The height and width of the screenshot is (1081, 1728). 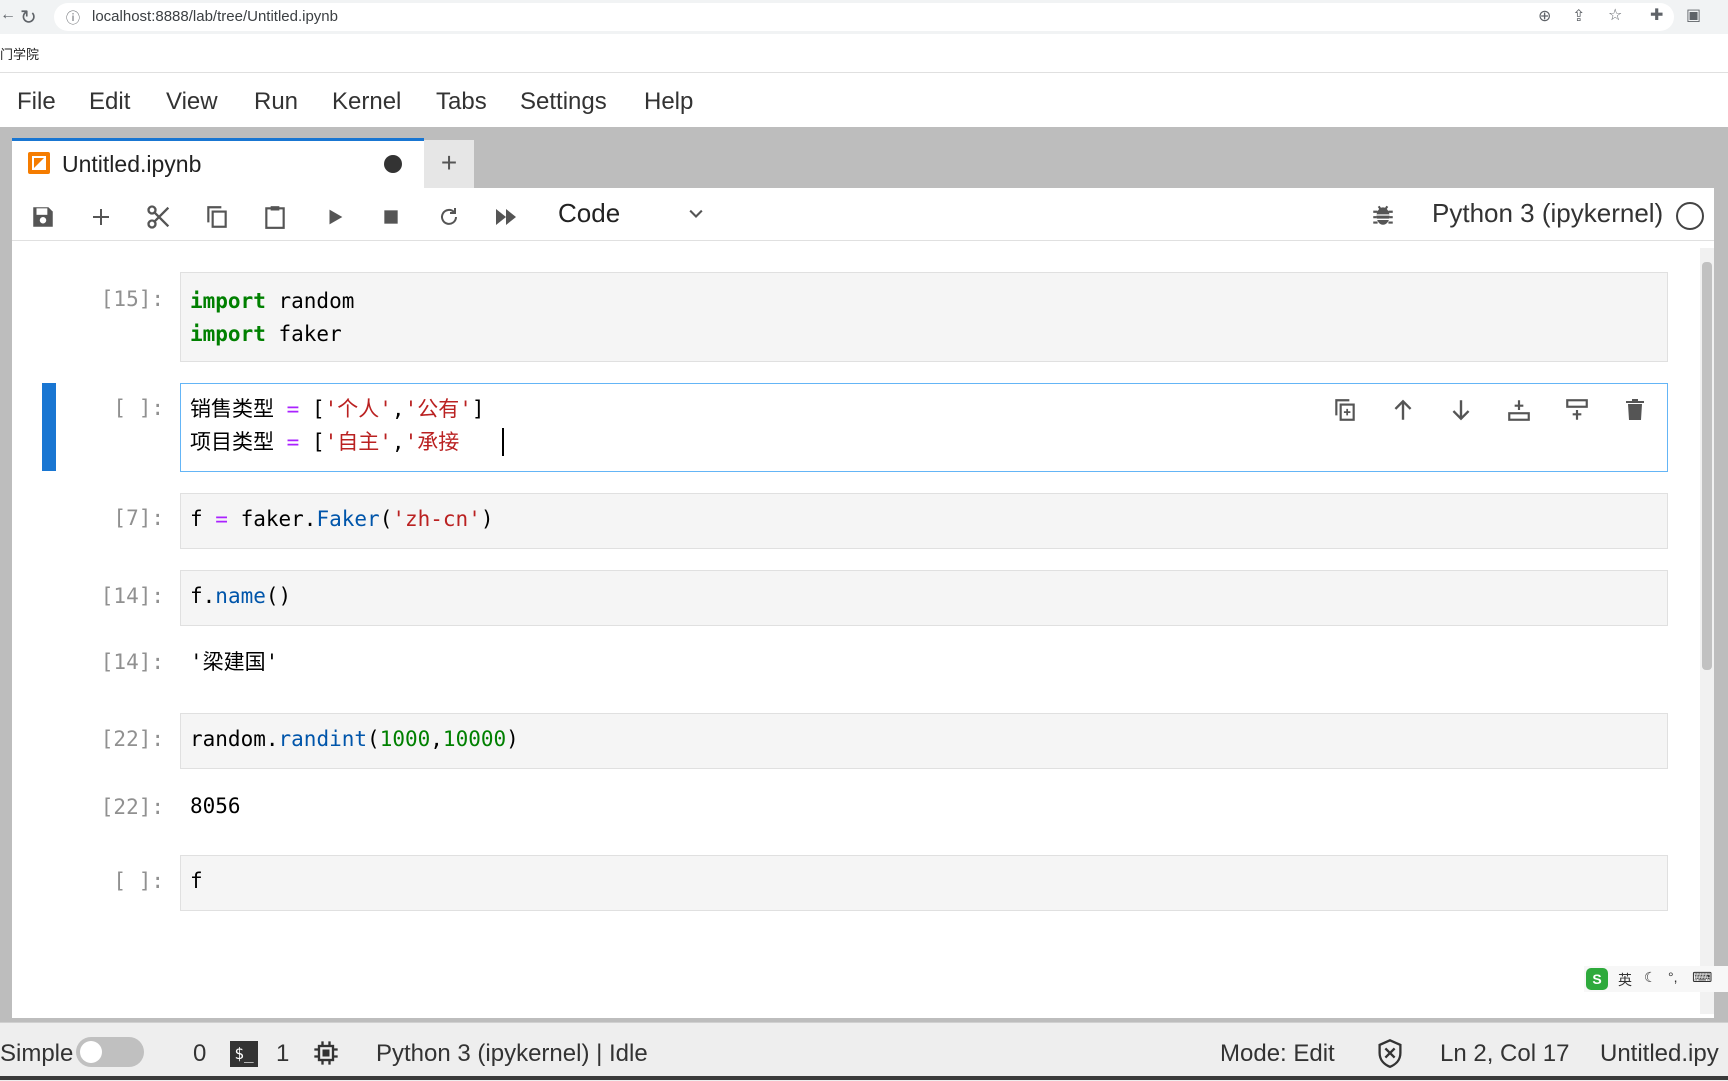 What do you see at coordinates (503, 442) in the screenshot?
I see `text-cursor` at bounding box center [503, 442].